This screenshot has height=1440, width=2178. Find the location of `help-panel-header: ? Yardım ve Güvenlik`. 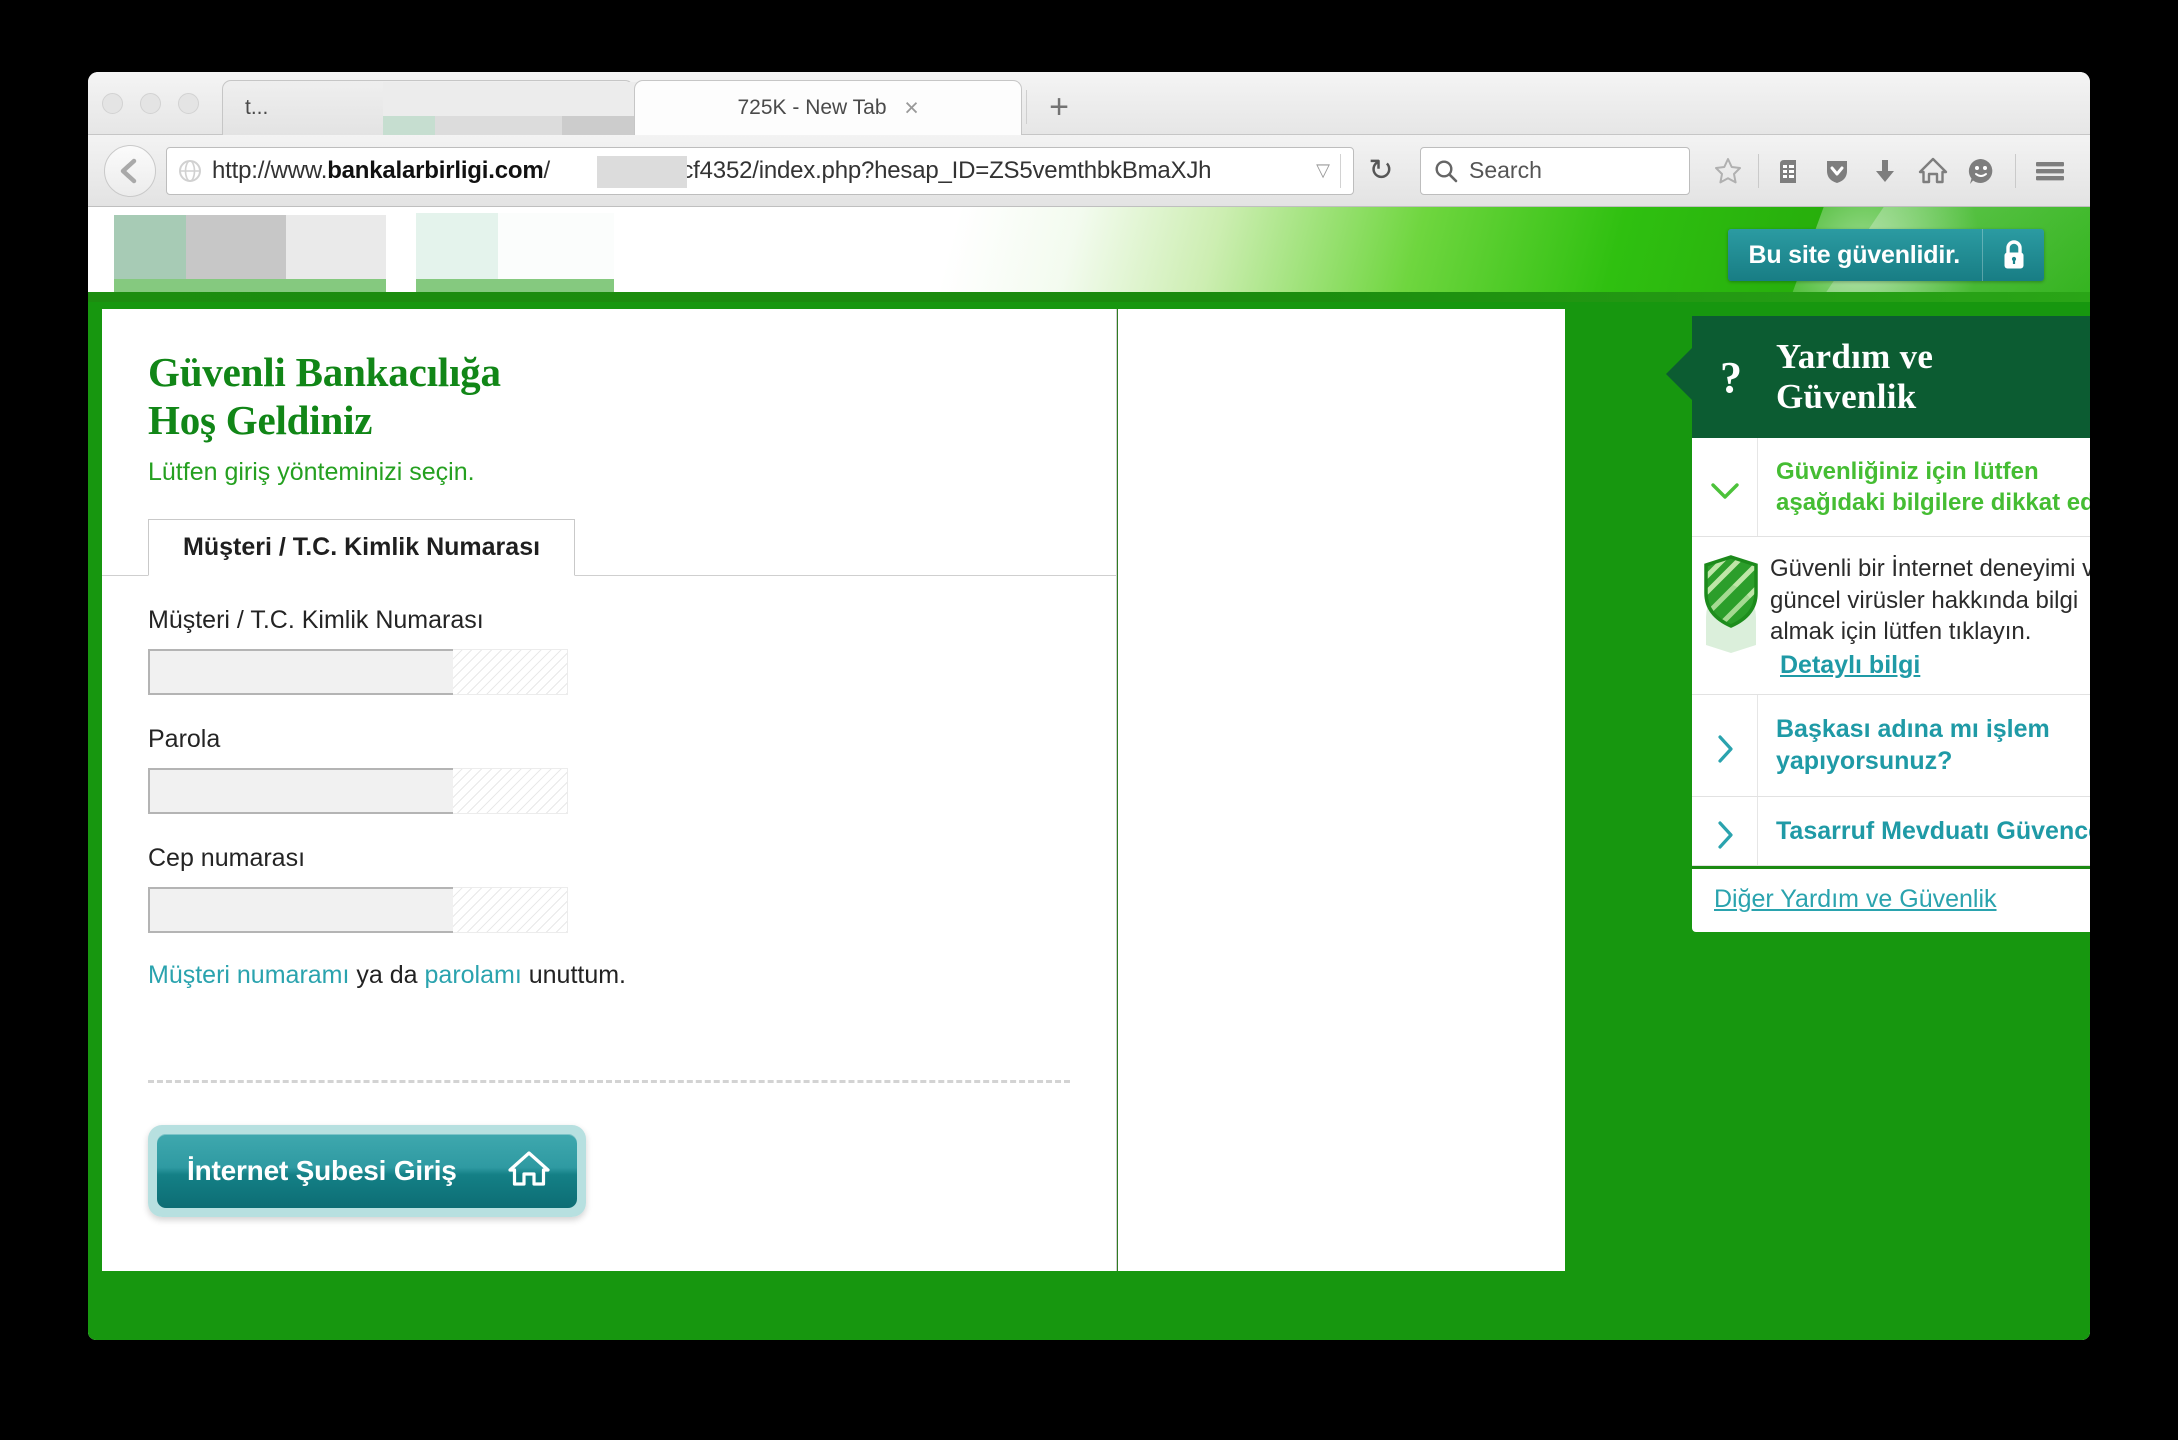

help-panel-header: ? Yardım ve Güvenlik is located at coordinates (1878, 377).